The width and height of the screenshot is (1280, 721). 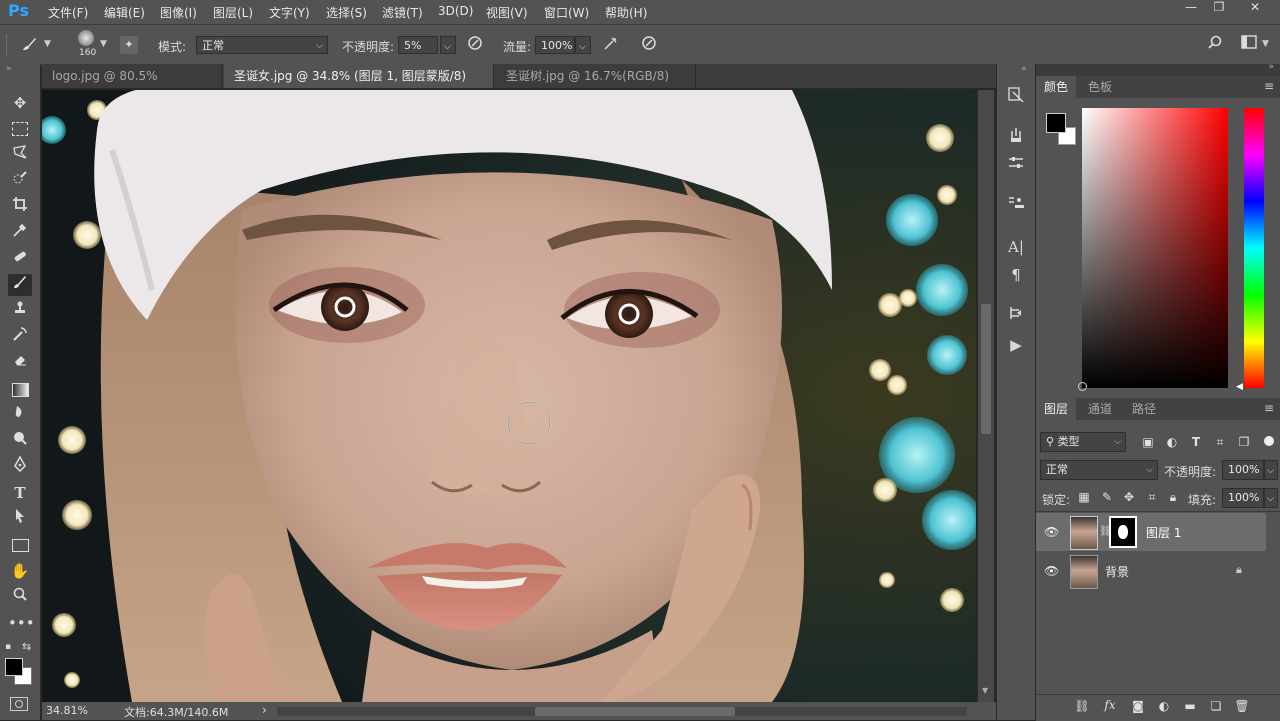 I want to click on layer-filter-select: ⚲ 类型 ⌵, so click(x=1083, y=442).